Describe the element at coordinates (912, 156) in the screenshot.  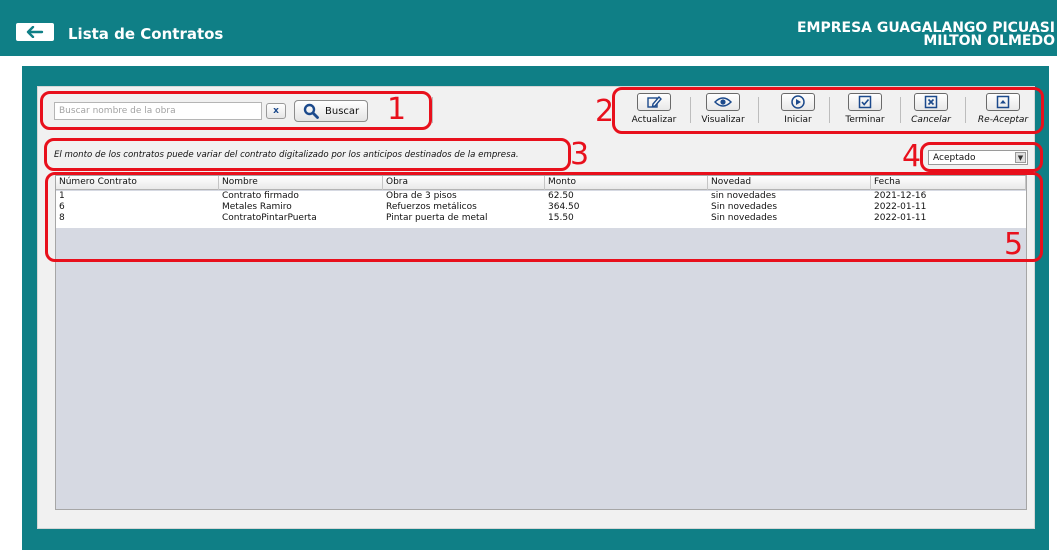
I see `annotation-number-4: 4` at that location.